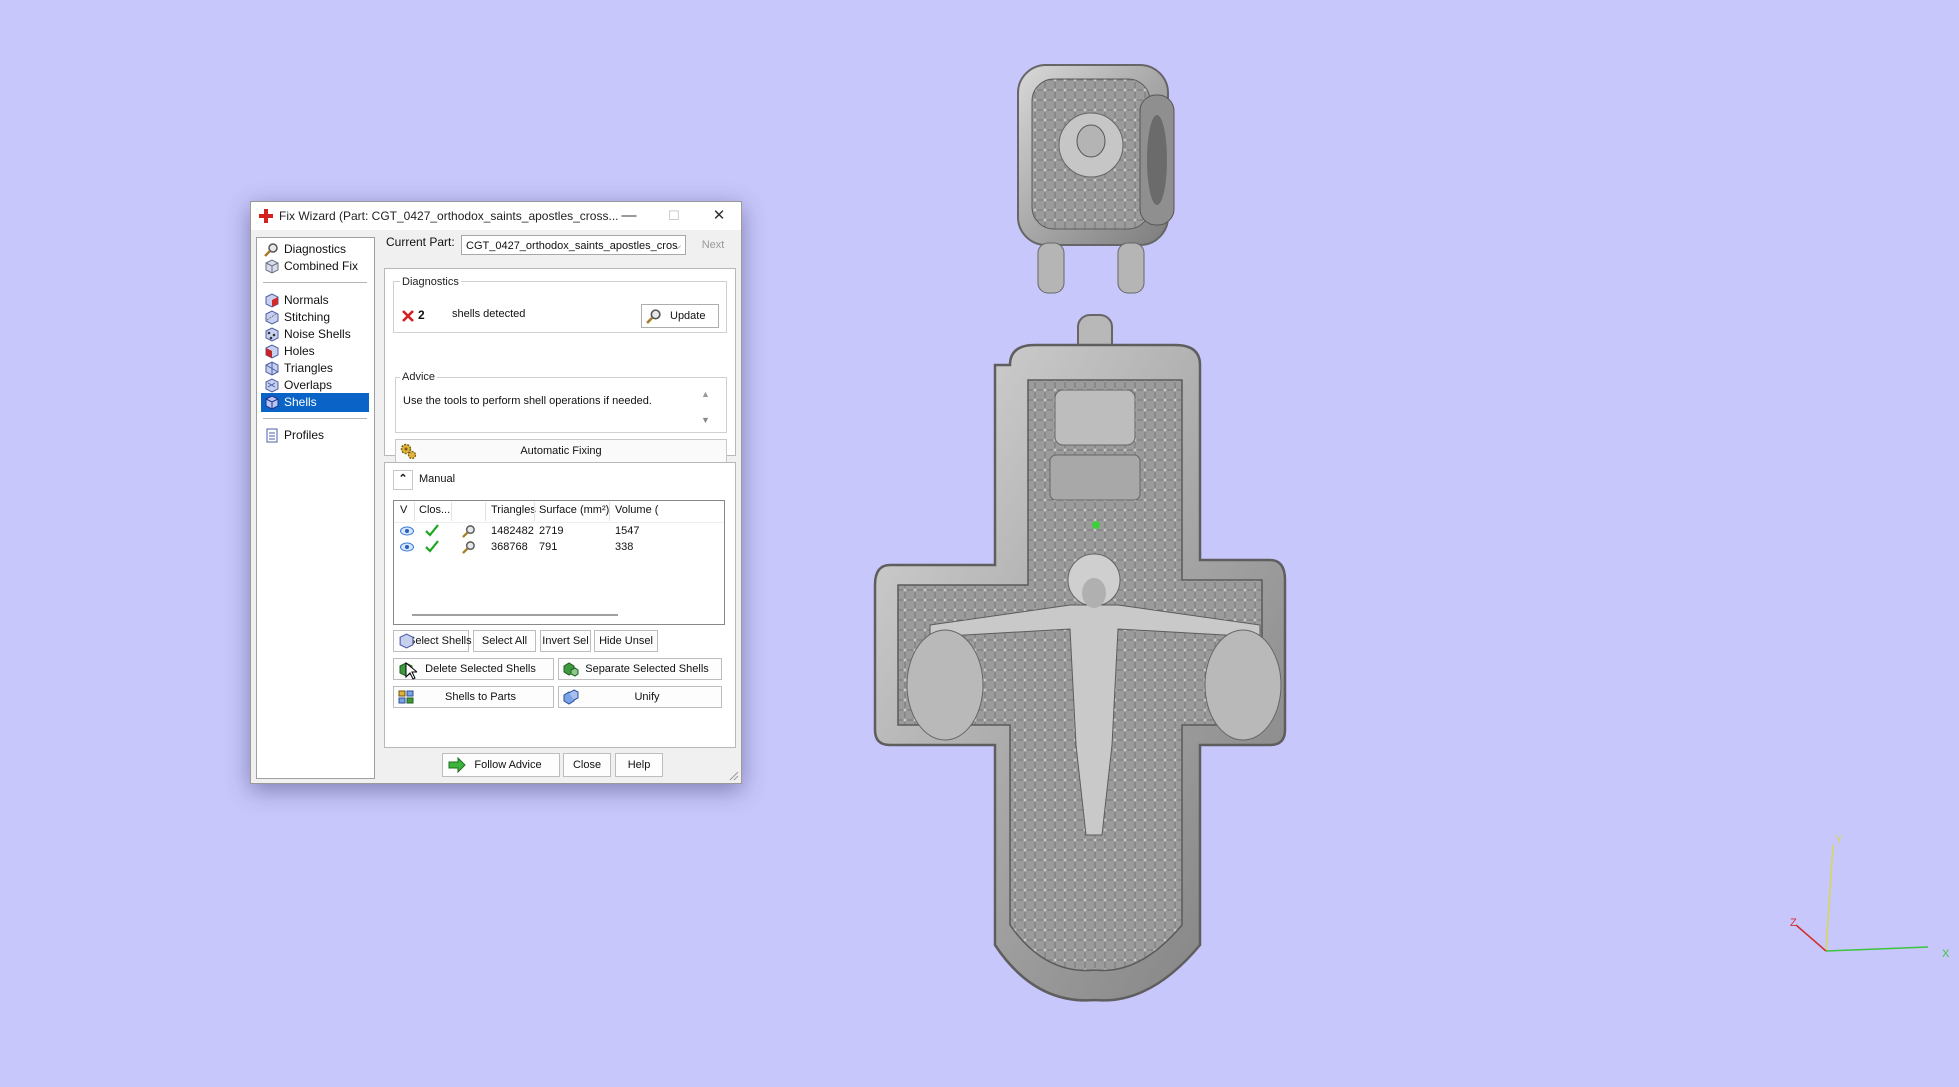 The width and height of the screenshot is (1959, 1087). I want to click on axis-gizmo: Y X Z, so click(1870, 897).